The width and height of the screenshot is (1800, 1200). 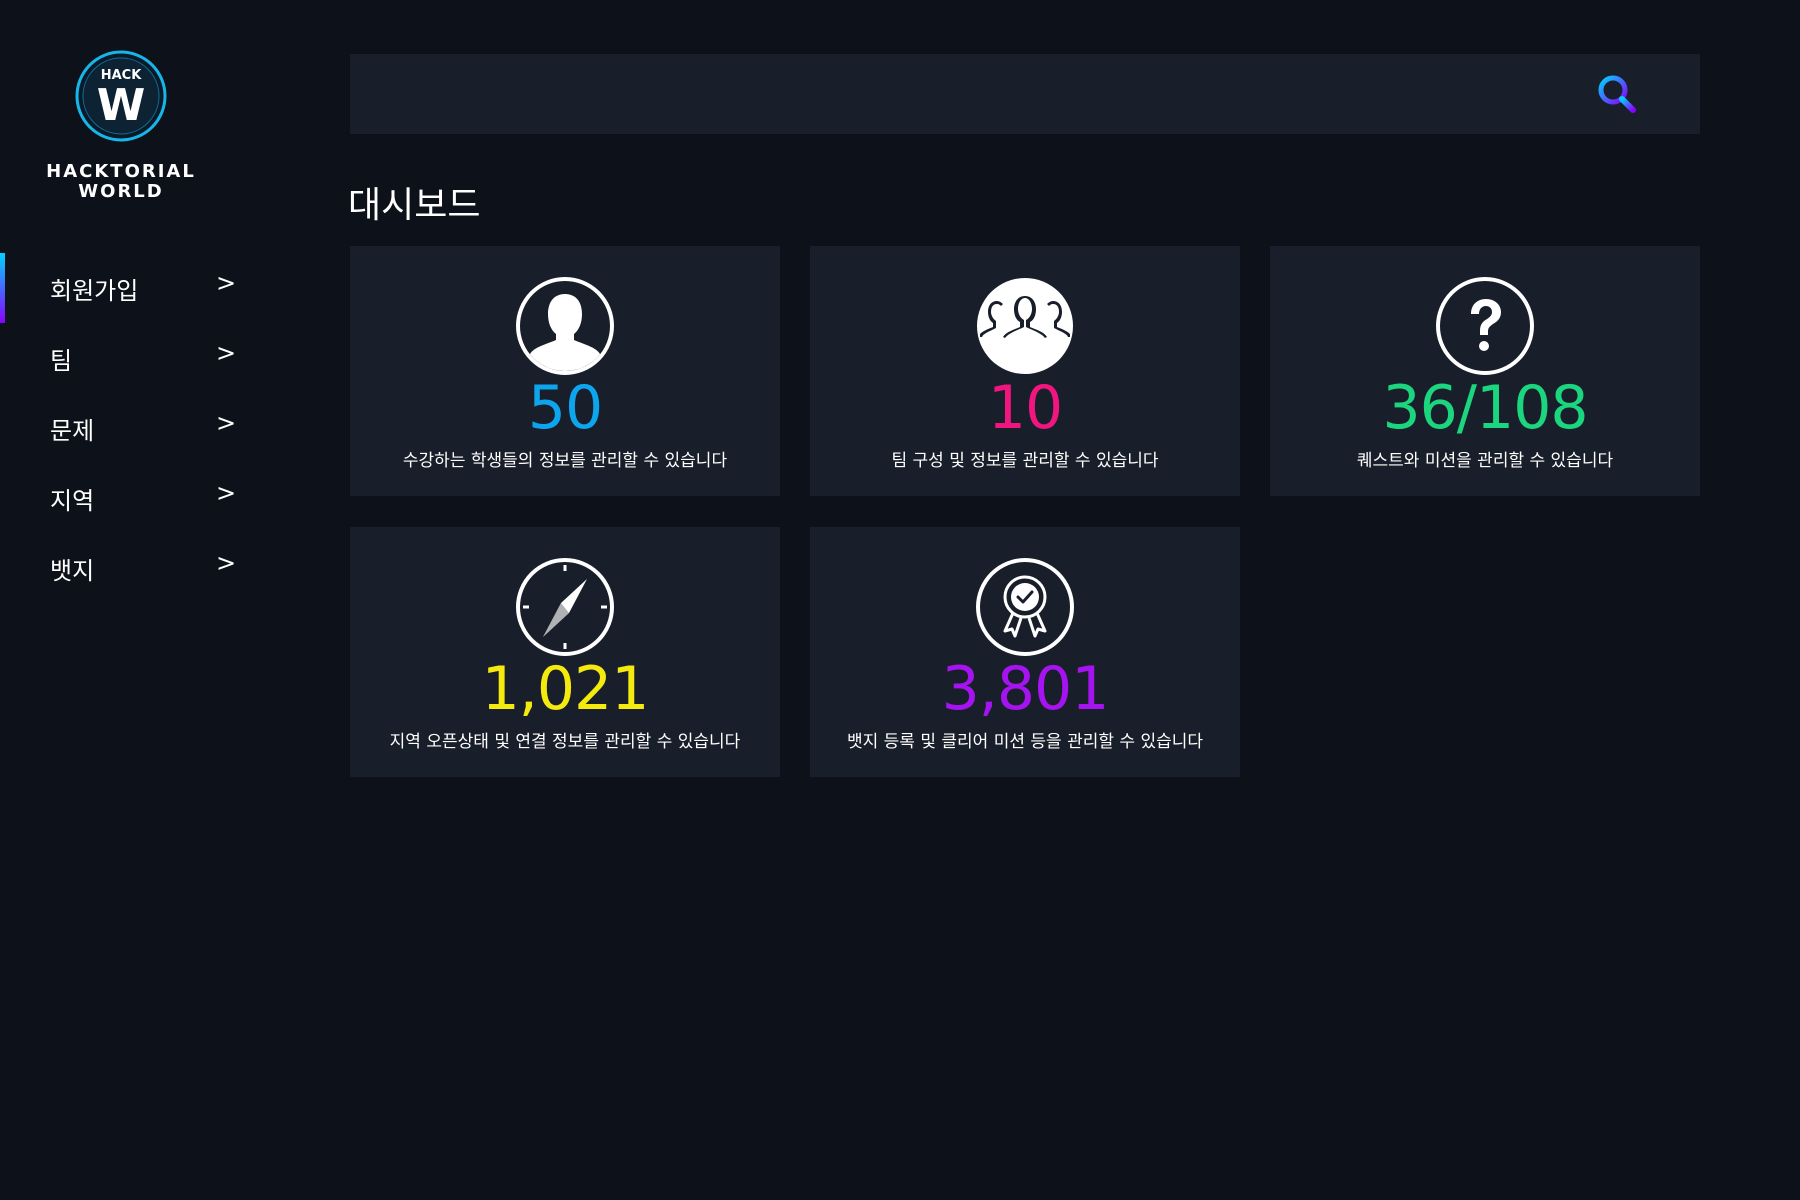 I want to click on sidebar-item-badges: 뱃지 >, so click(x=150, y=568).